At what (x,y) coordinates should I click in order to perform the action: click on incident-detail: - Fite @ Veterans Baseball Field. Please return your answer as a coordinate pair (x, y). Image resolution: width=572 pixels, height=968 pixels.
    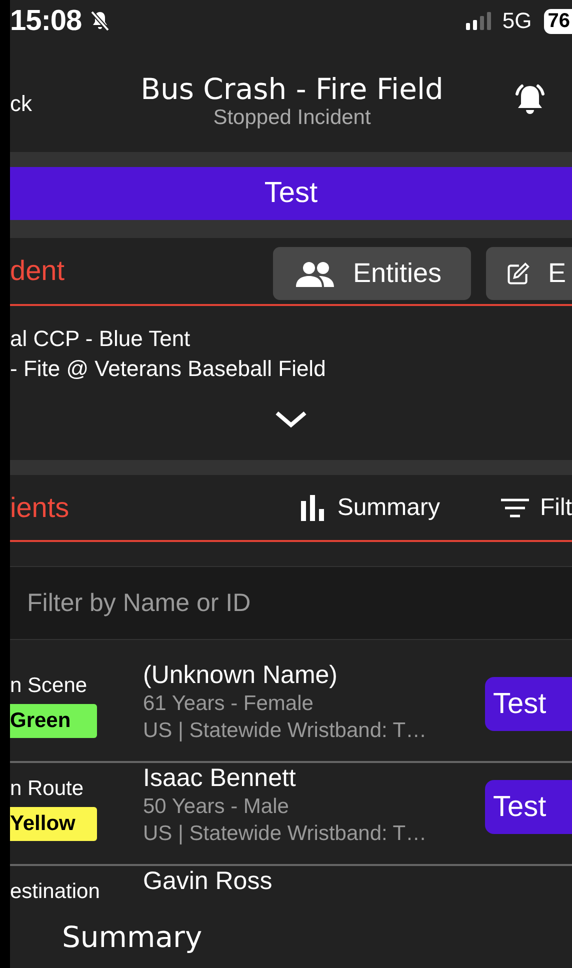
    Looking at the image, I should click on (168, 369).